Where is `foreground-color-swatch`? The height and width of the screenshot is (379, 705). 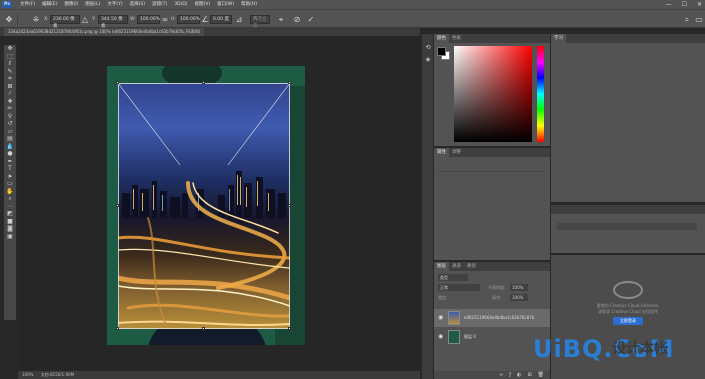 foreground-color-swatch is located at coordinates (441, 51).